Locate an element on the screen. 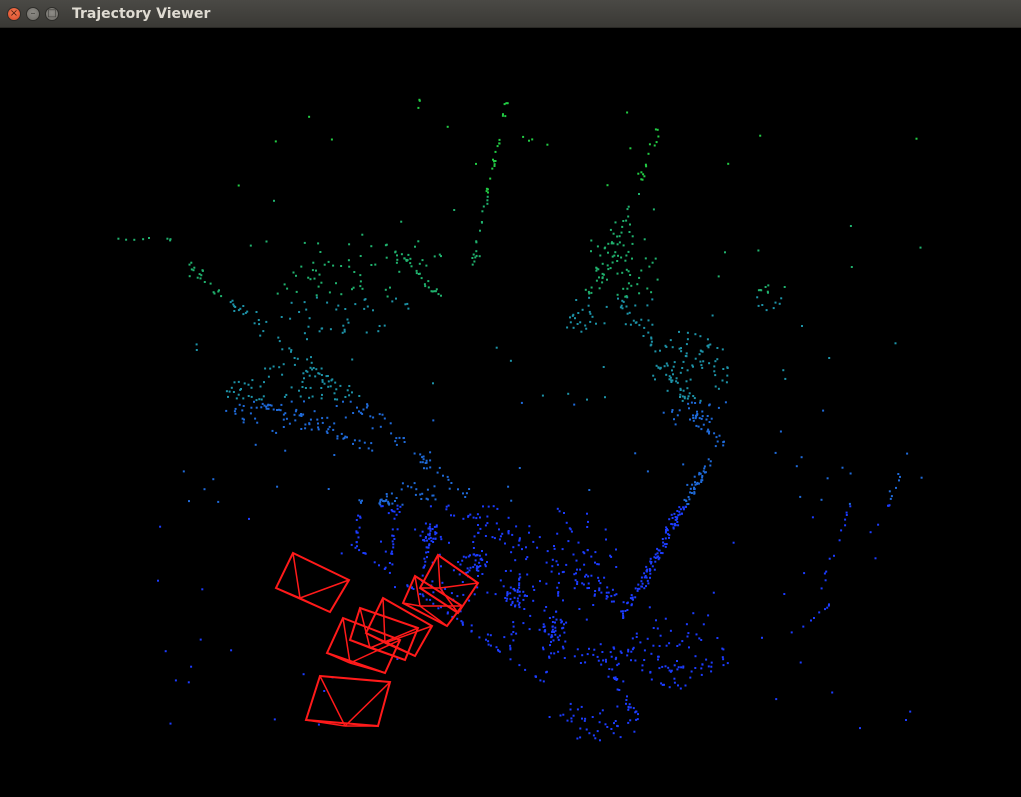 This screenshot has width=1021, height=797. minimize-icon: – is located at coordinates (33, 14).